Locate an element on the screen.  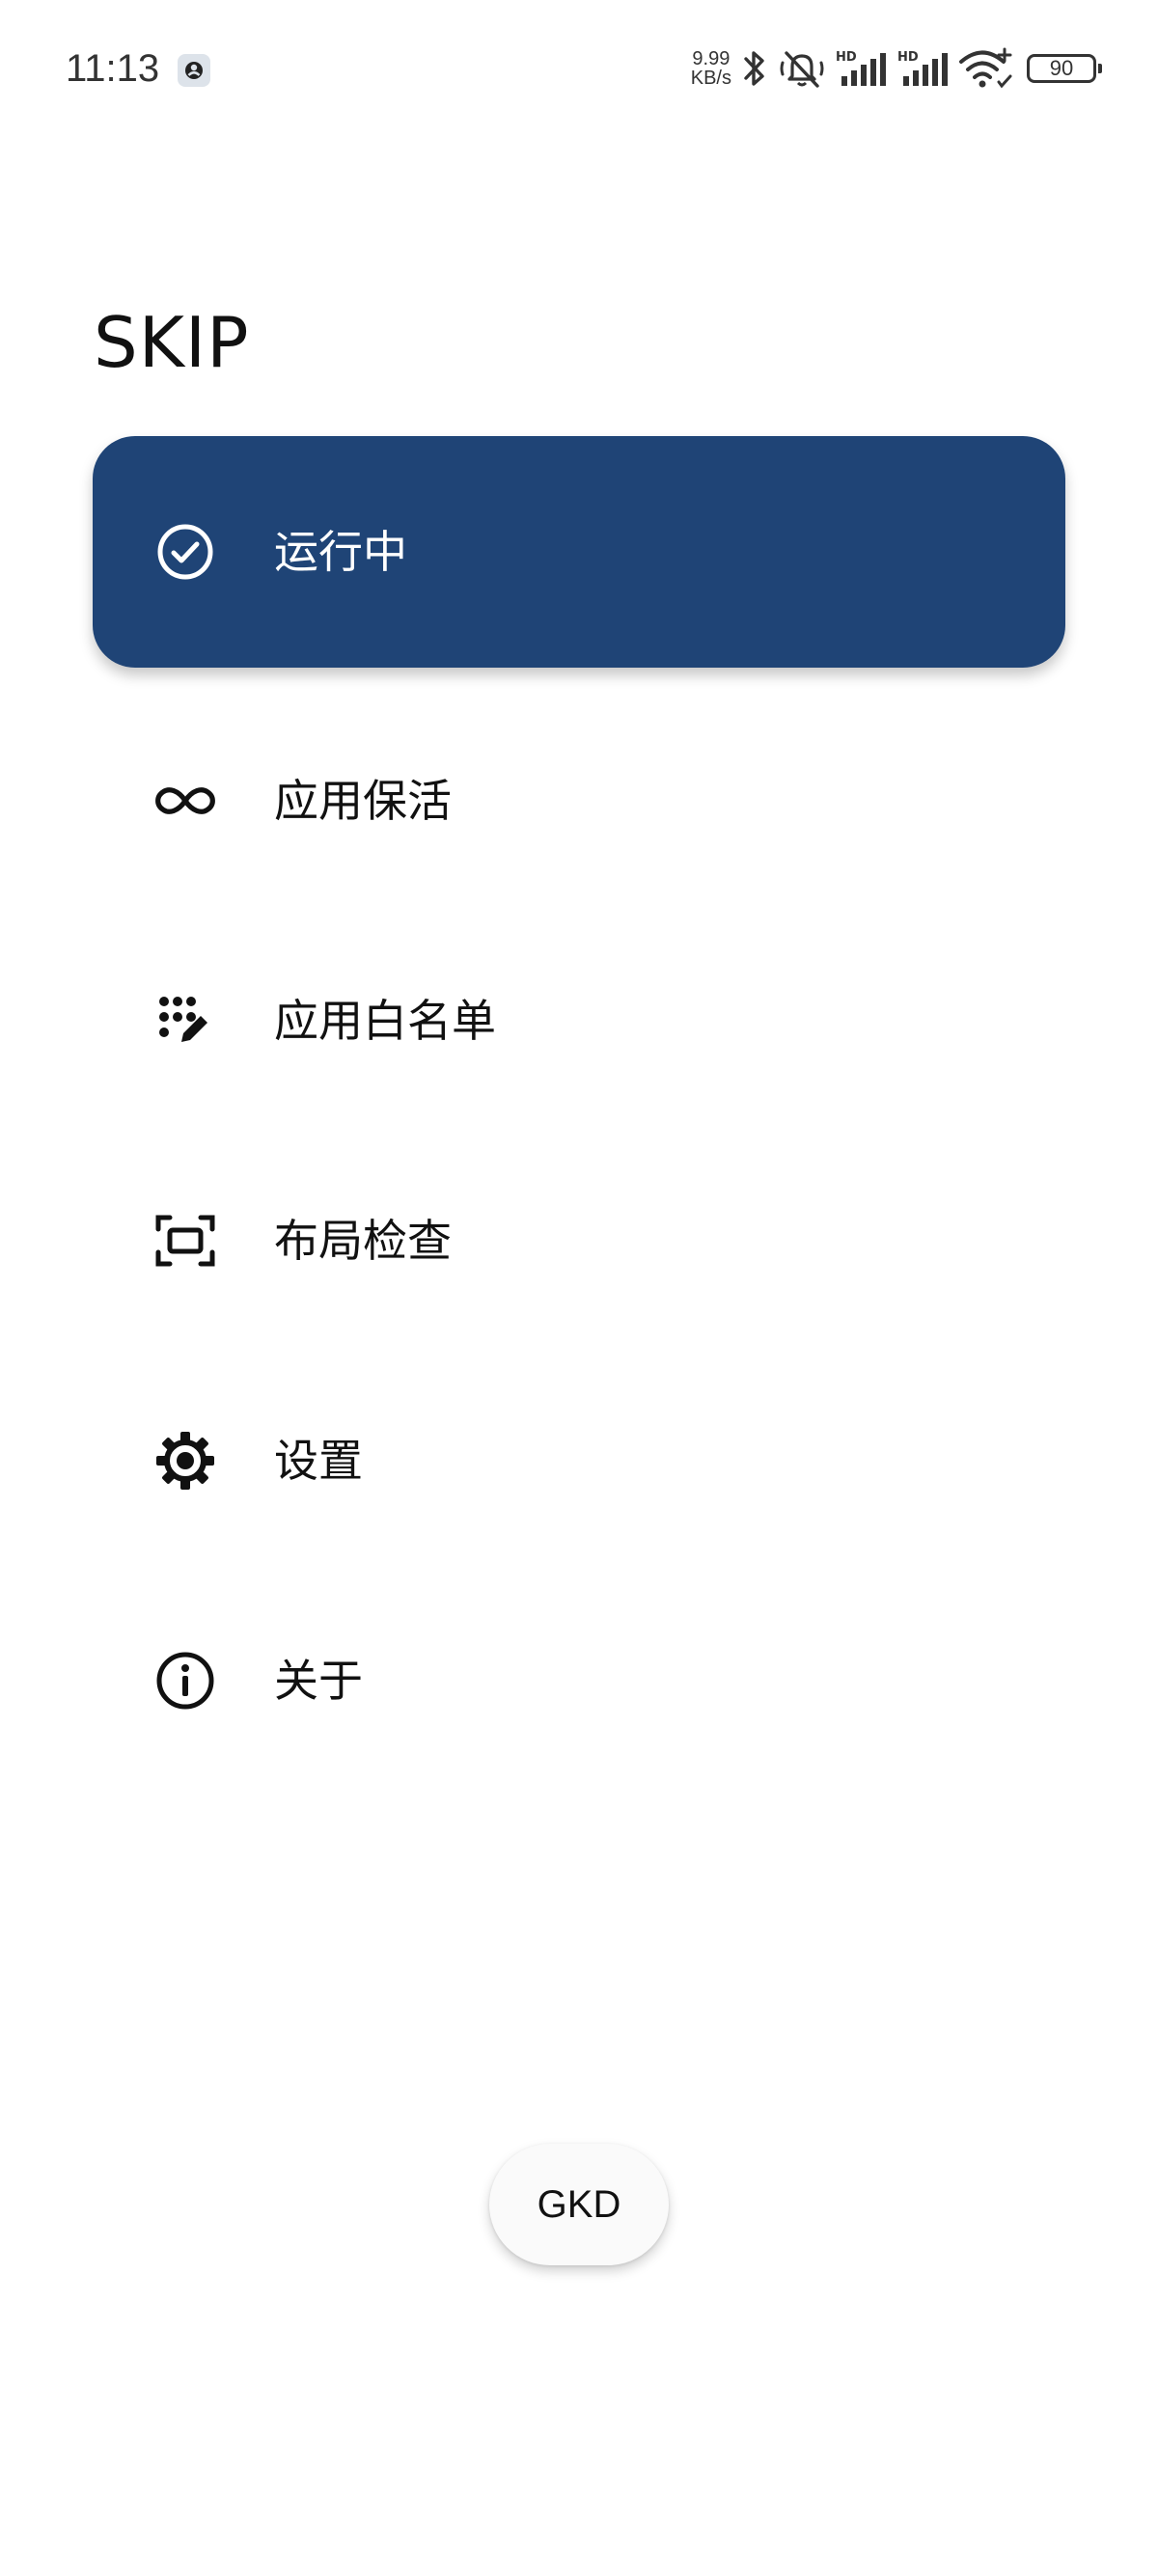
gear-icon is located at coordinates (185, 1461).